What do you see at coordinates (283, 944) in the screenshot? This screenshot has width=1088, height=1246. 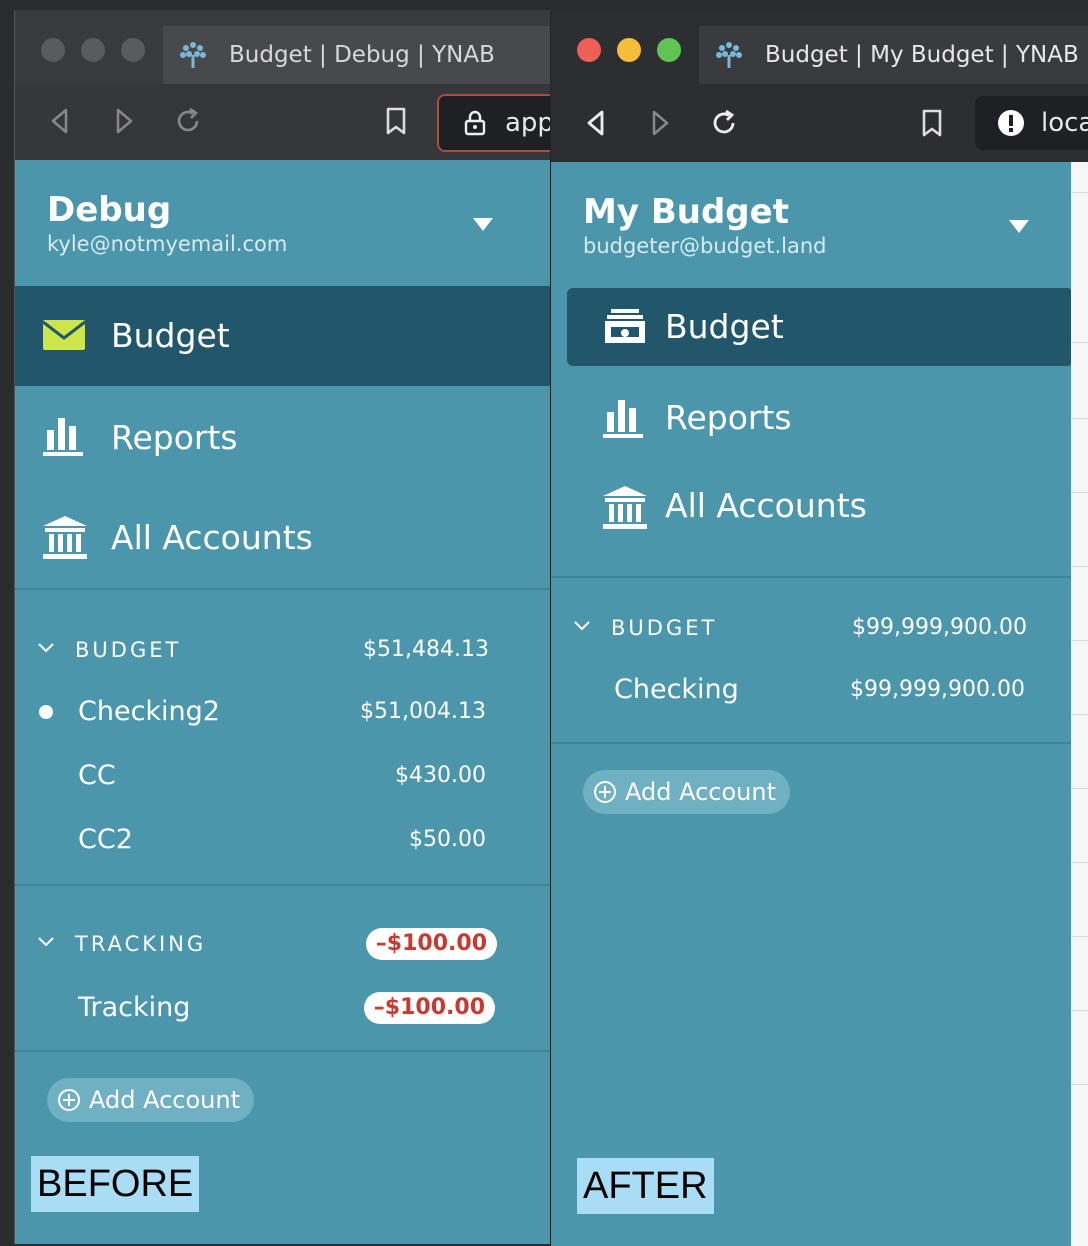 I see `tracking-section-header: TRACKING –$100.00` at bounding box center [283, 944].